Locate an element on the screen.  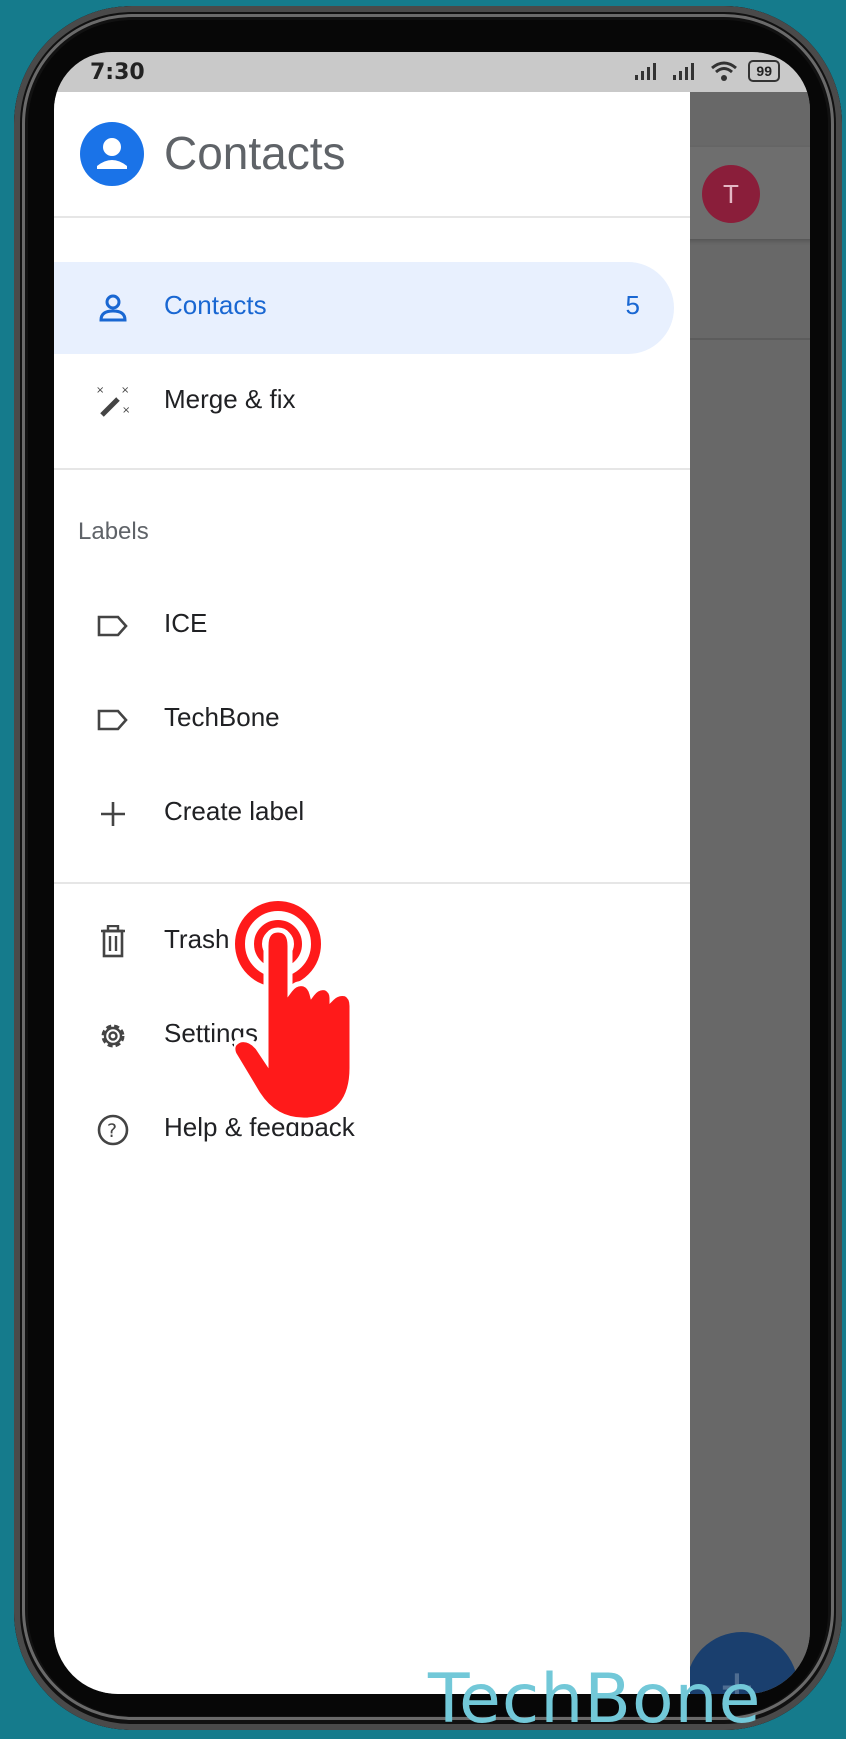
drawer-header: Contacts is located at coordinates (372, 155).